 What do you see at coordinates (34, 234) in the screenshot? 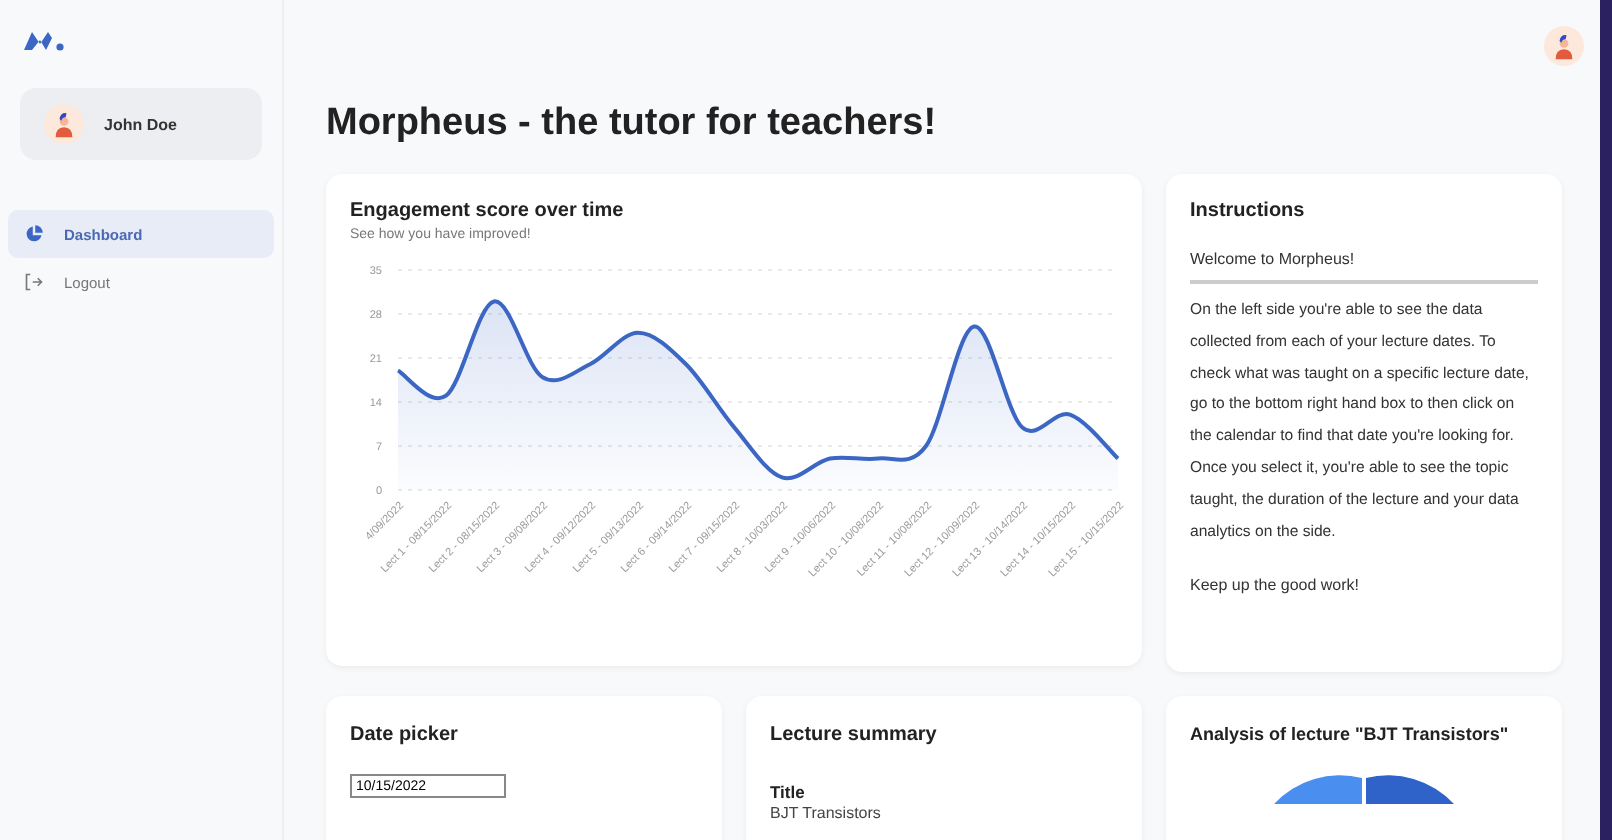
I see `pie-chart-icon` at bounding box center [34, 234].